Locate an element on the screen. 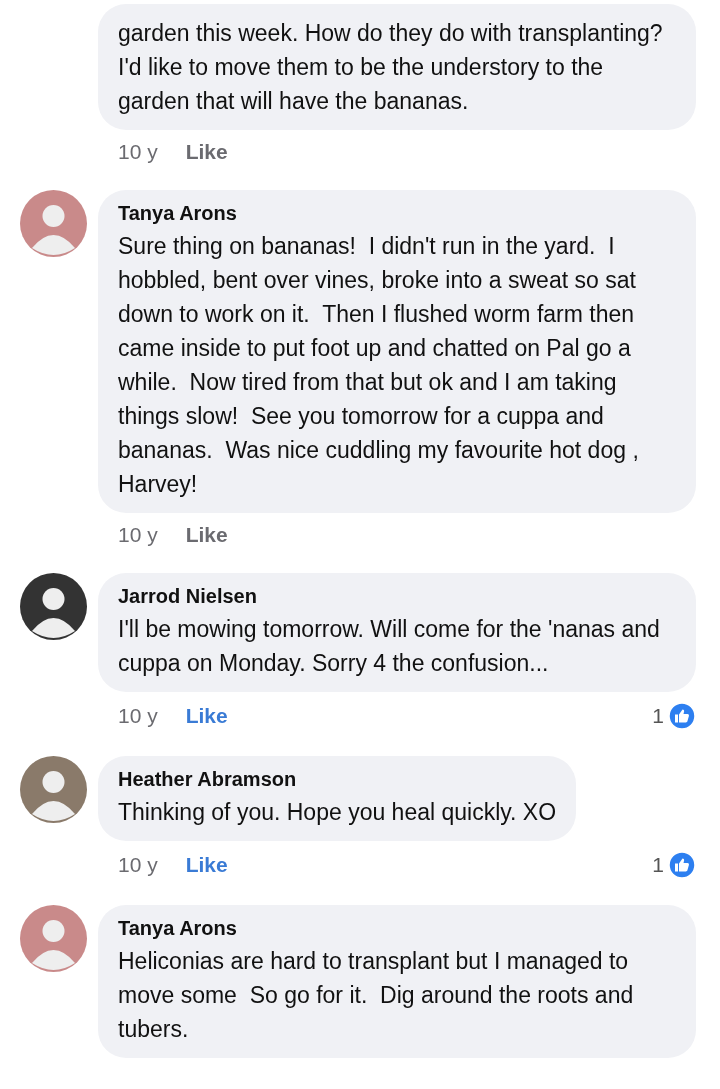 This screenshot has height=1089, width=720. comment-text: Thinking of you. Hope you heal quickly. XO is located at coordinates (337, 812).